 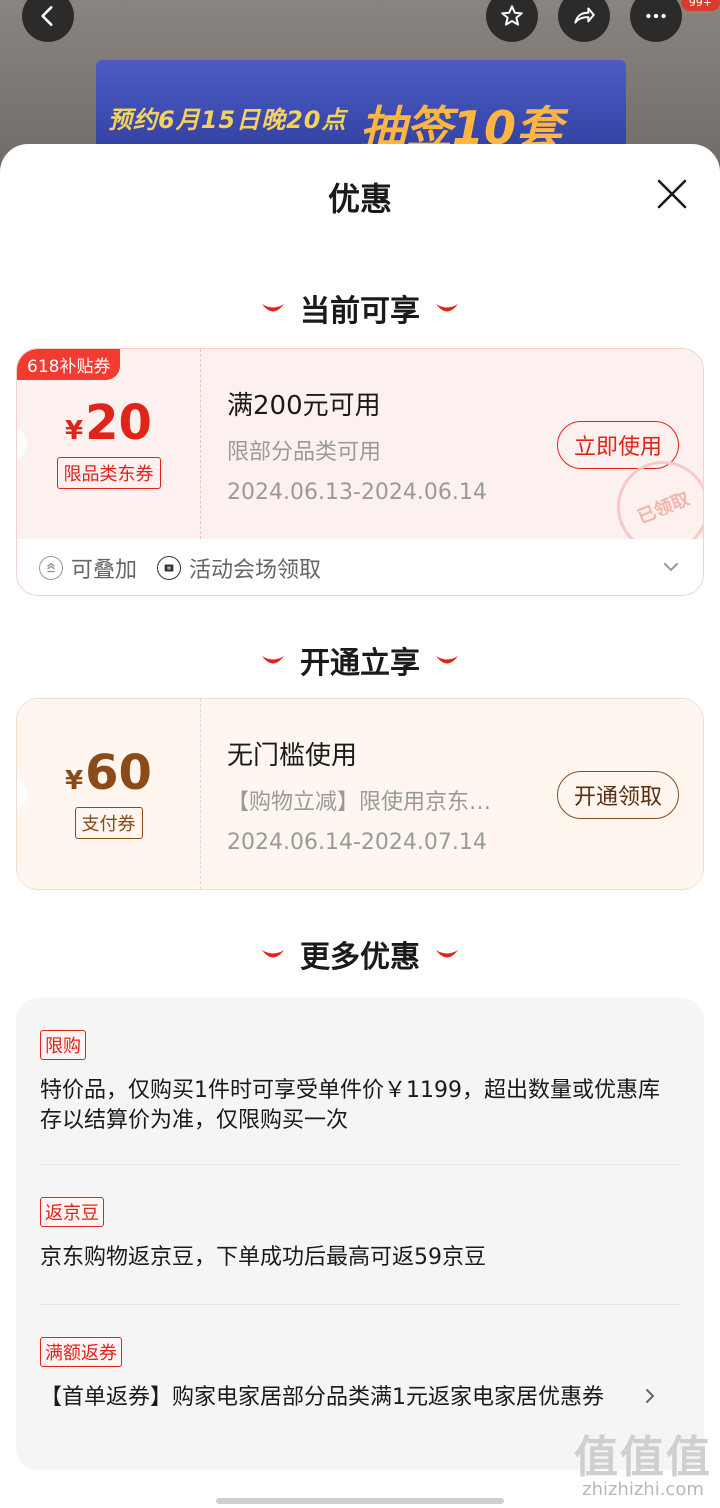 I want to click on coupon-kind-tag: 支付券, so click(x=108, y=823).